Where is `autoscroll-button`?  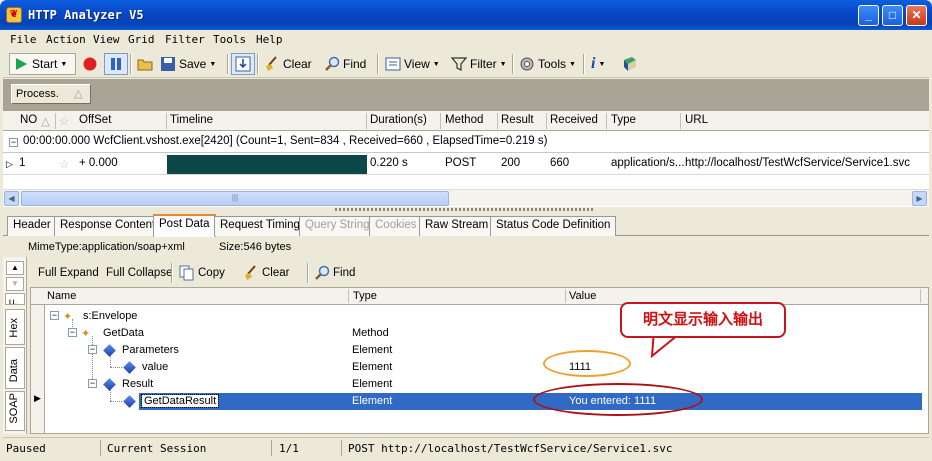 autoscroll-button is located at coordinates (243, 64).